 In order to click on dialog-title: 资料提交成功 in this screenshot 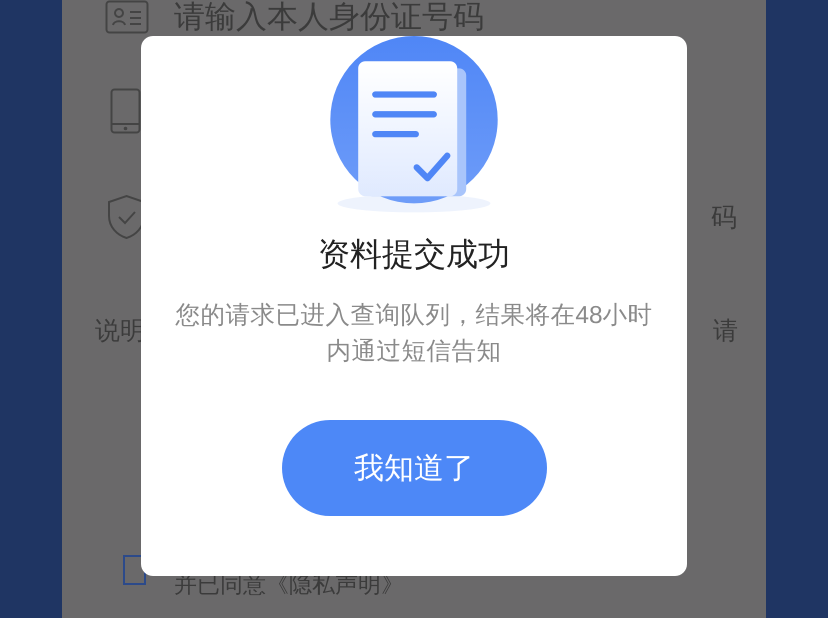, I will do `click(414, 254)`.